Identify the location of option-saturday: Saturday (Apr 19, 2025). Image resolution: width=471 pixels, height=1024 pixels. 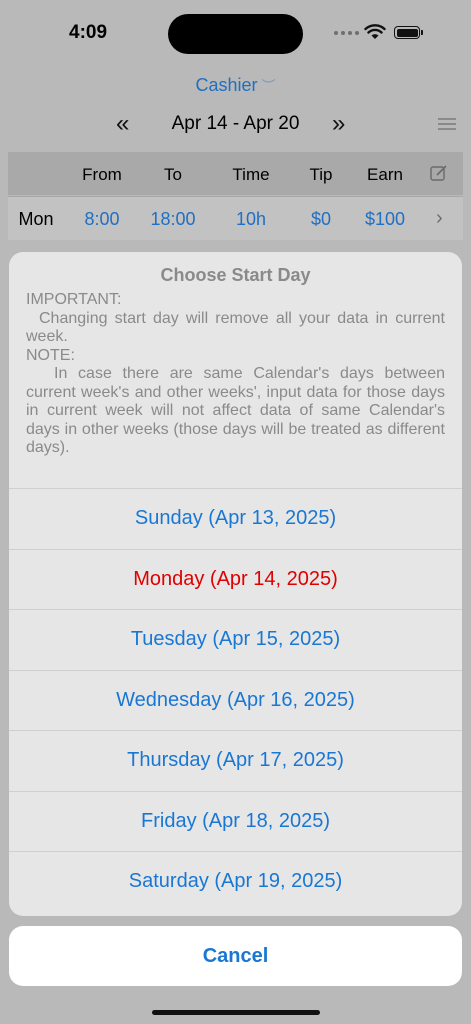
(235, 881).